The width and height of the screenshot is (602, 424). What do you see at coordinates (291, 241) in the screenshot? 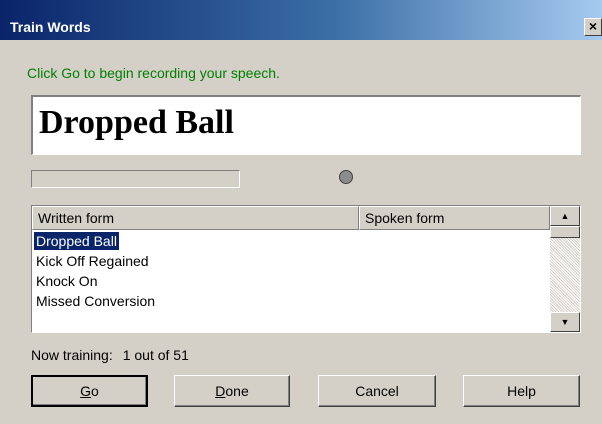
I see `list-item: Dropped Ball` at bounding box center [291, 241].